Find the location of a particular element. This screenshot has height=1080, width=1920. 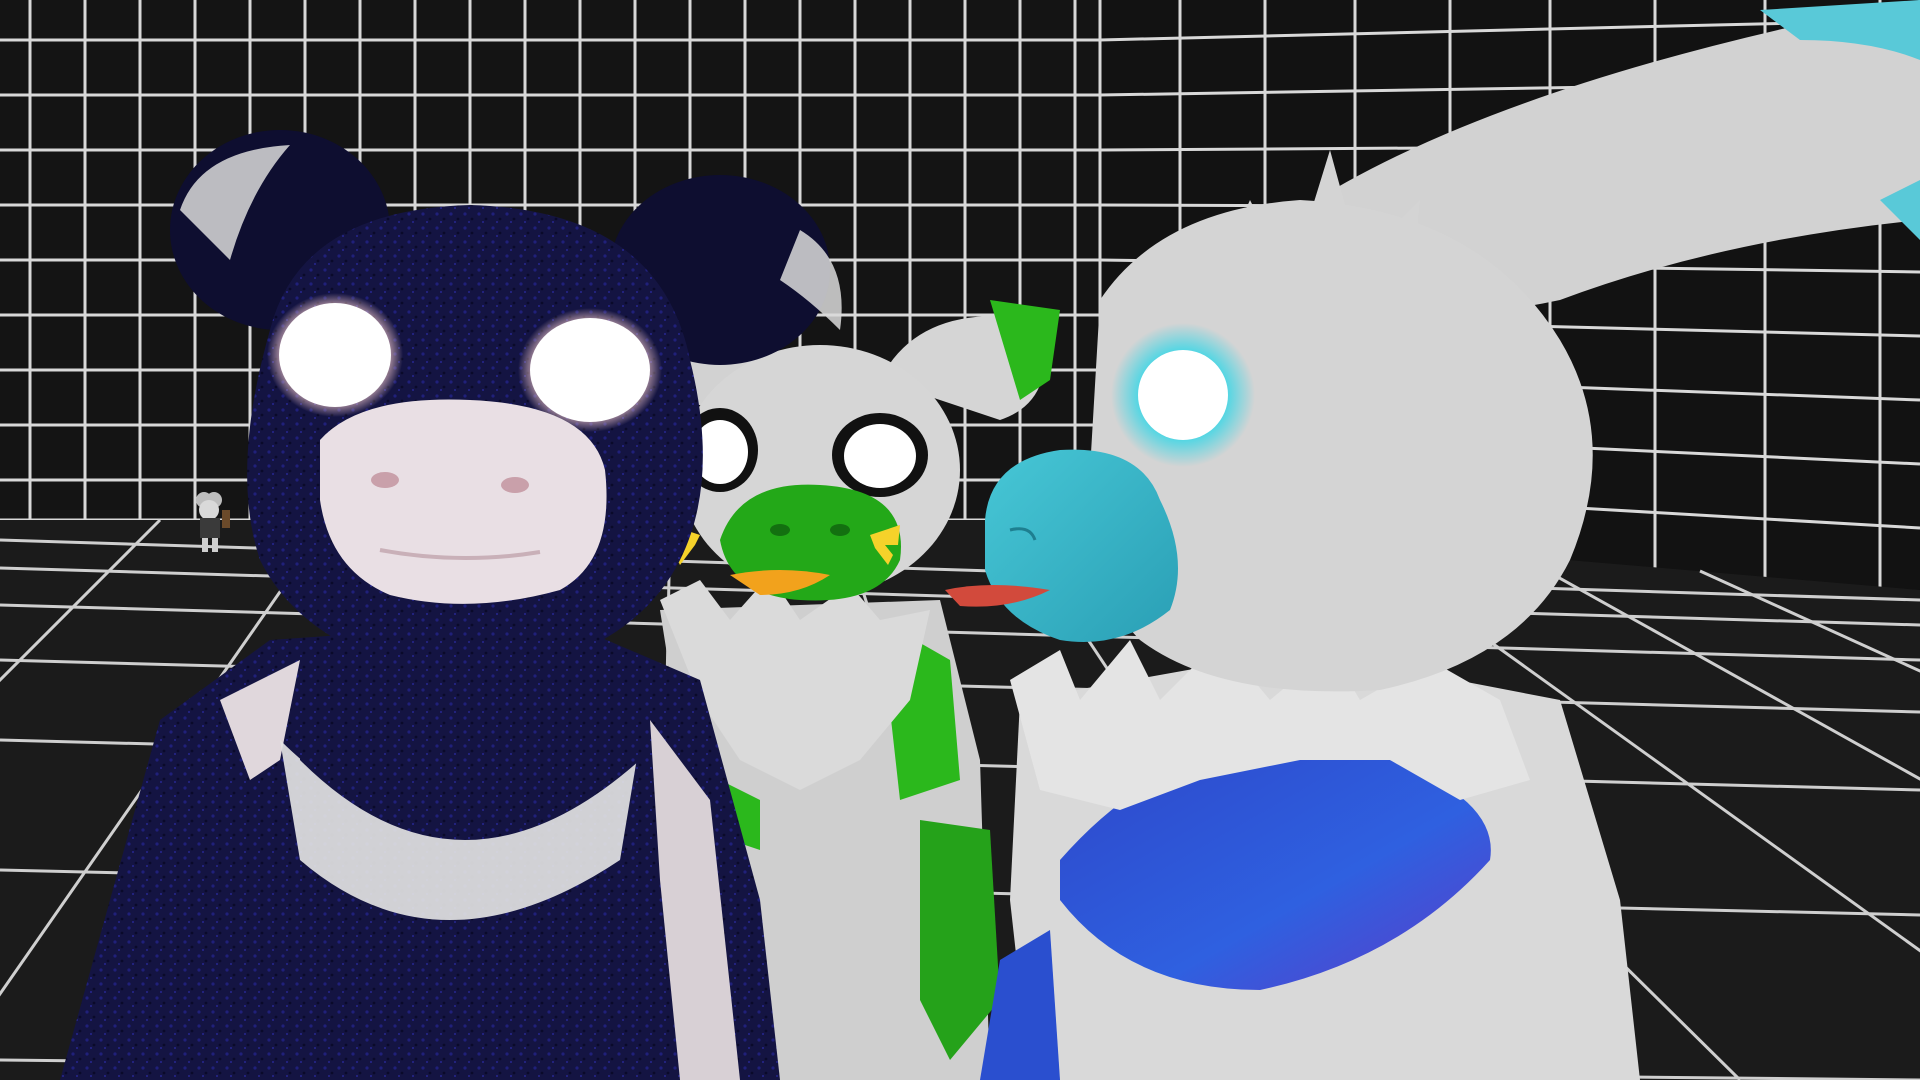

eye-left is located at coordinates (335, 355).